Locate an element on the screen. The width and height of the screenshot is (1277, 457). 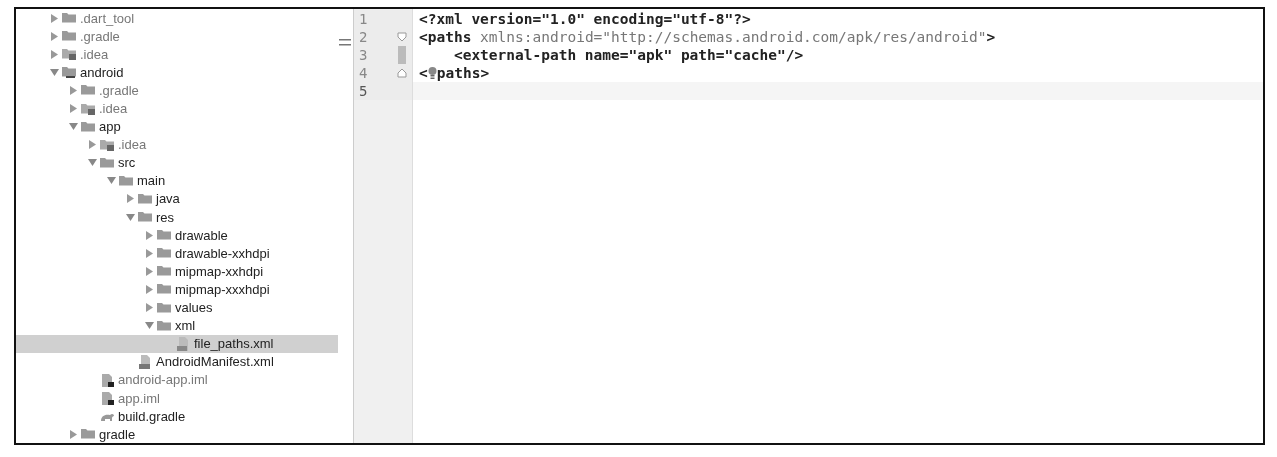
tree-folder-item: xml is located at coordinates (177, 325).